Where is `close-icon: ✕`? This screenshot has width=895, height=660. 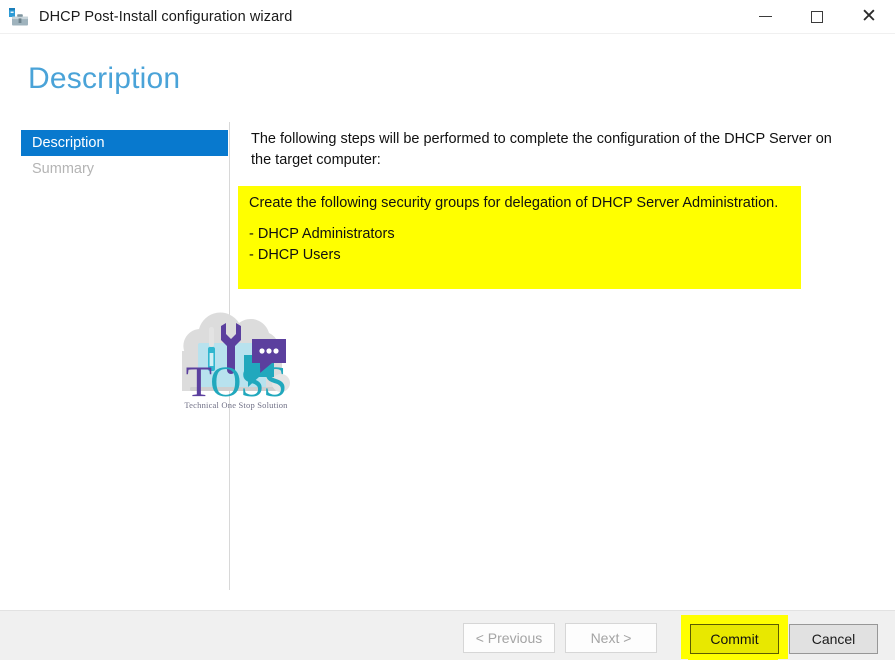
close-icon: ✕ is located at coordinates (869, 16).